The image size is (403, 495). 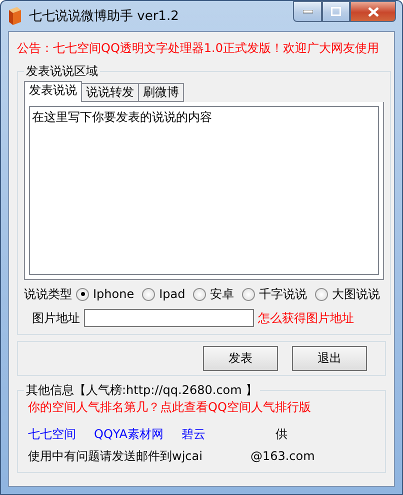 I want to click on publish-button: 发表, so click(x=240, y=358).